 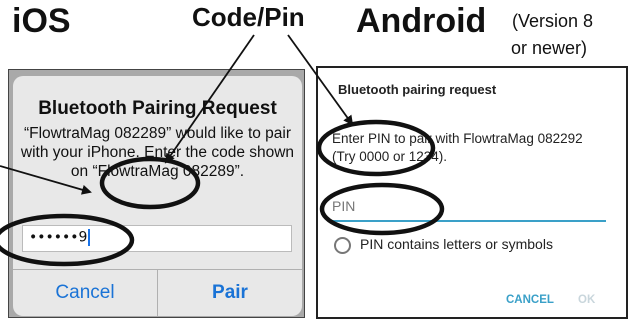 I want to click on android-pin-highlight-ellipse, so click(x=382, y=209).